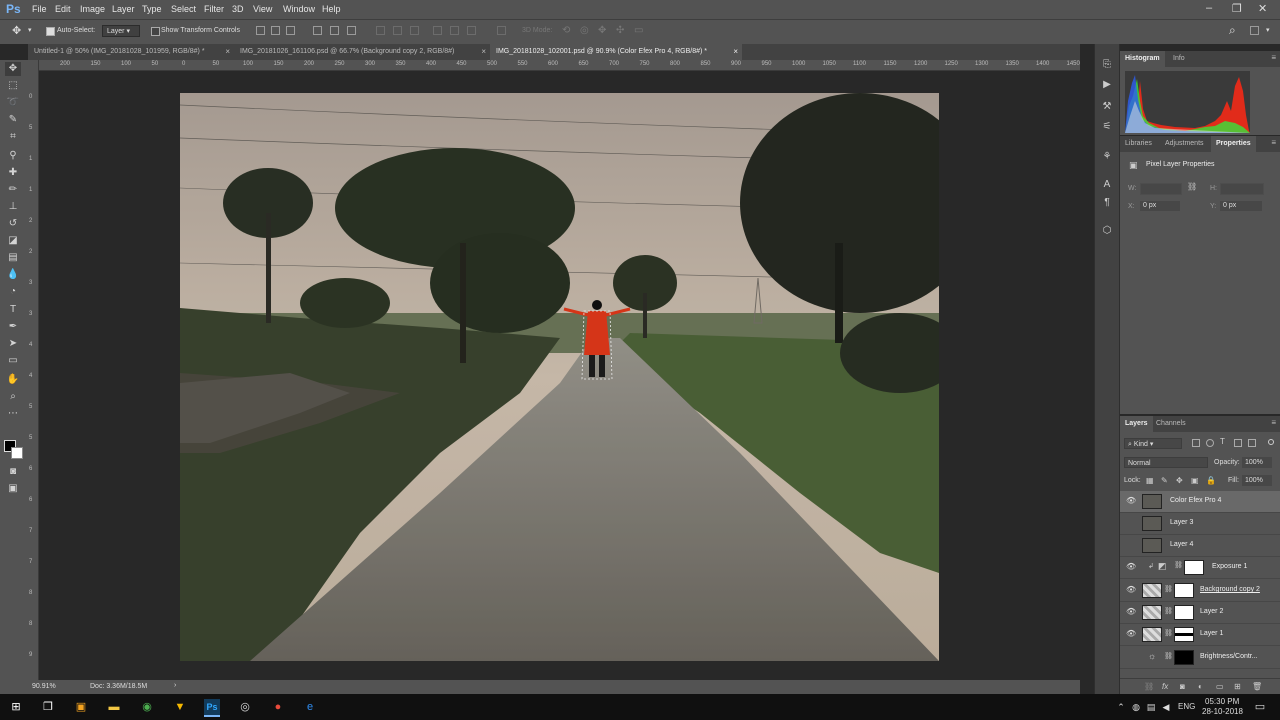 The image size is (1280, 720). I want to click on edge-icon: e, so click(310, 707).